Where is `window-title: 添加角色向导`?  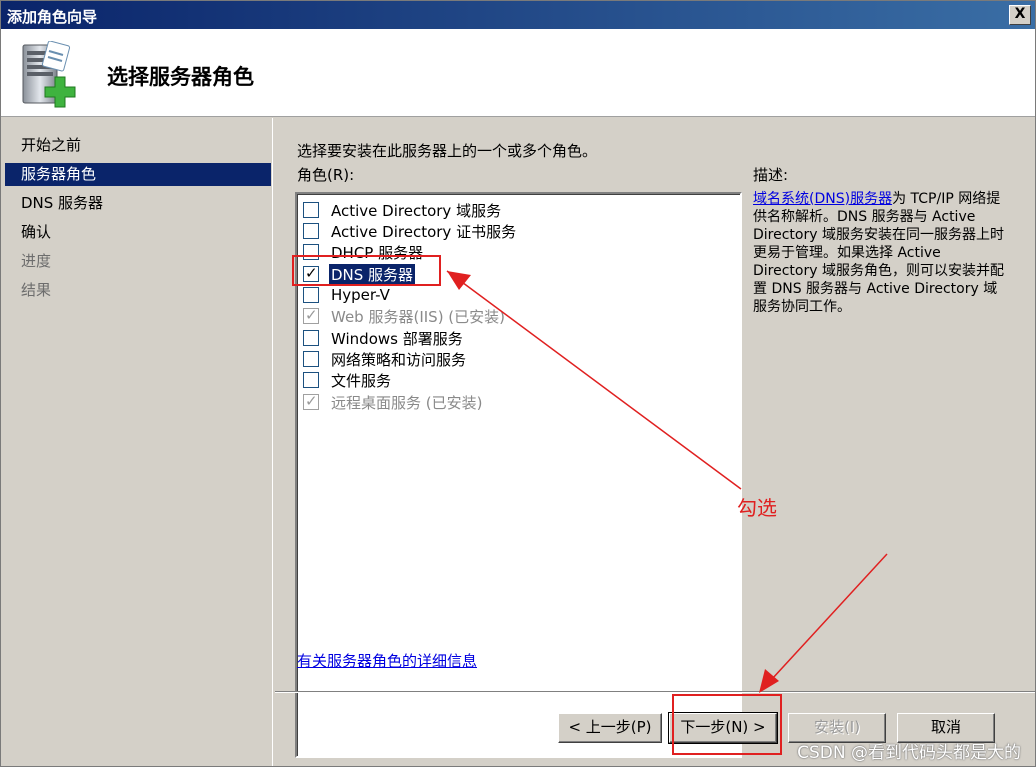 window-title: 添加角色向导 is located at coordinates (52, 17).